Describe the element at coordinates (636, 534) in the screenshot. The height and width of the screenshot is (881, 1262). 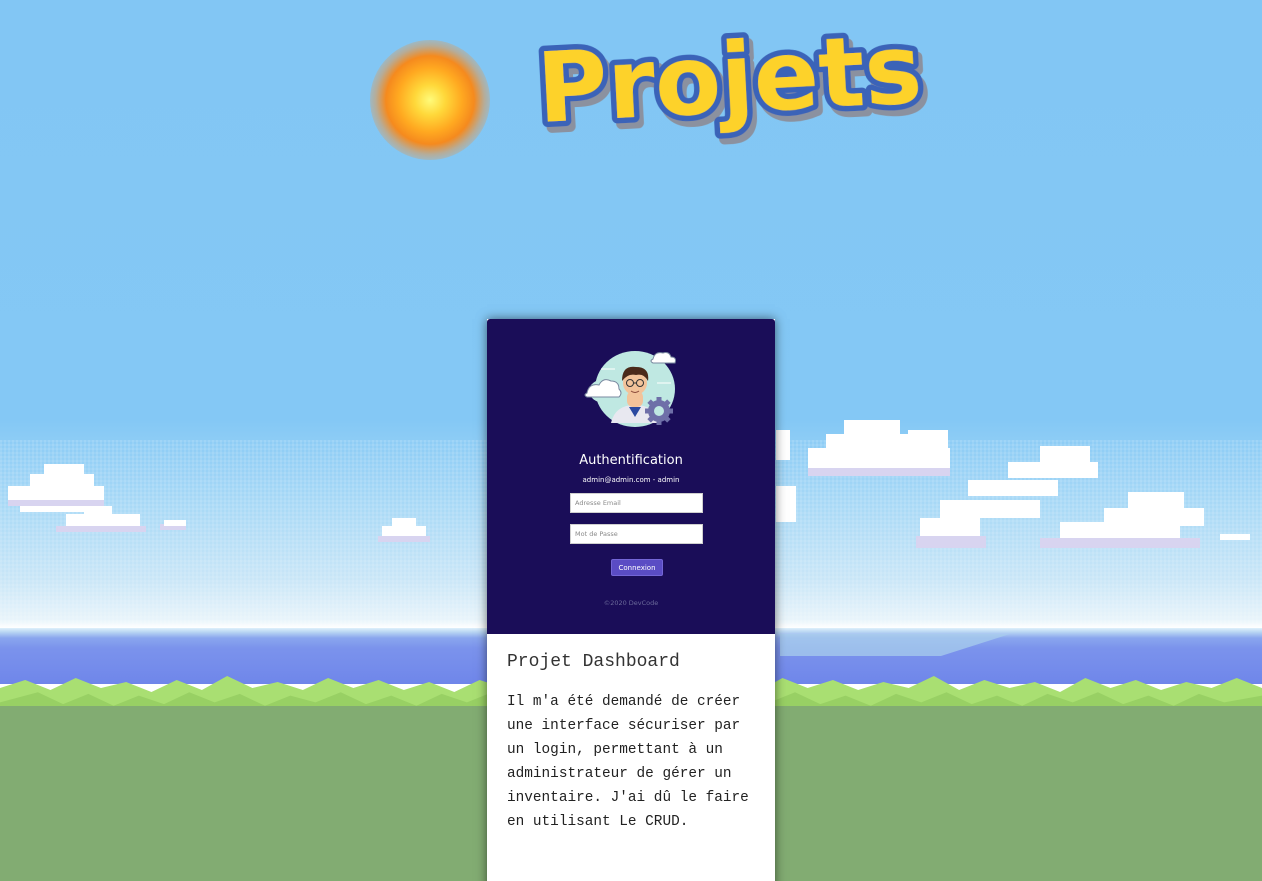
I see `password-input` at that location.